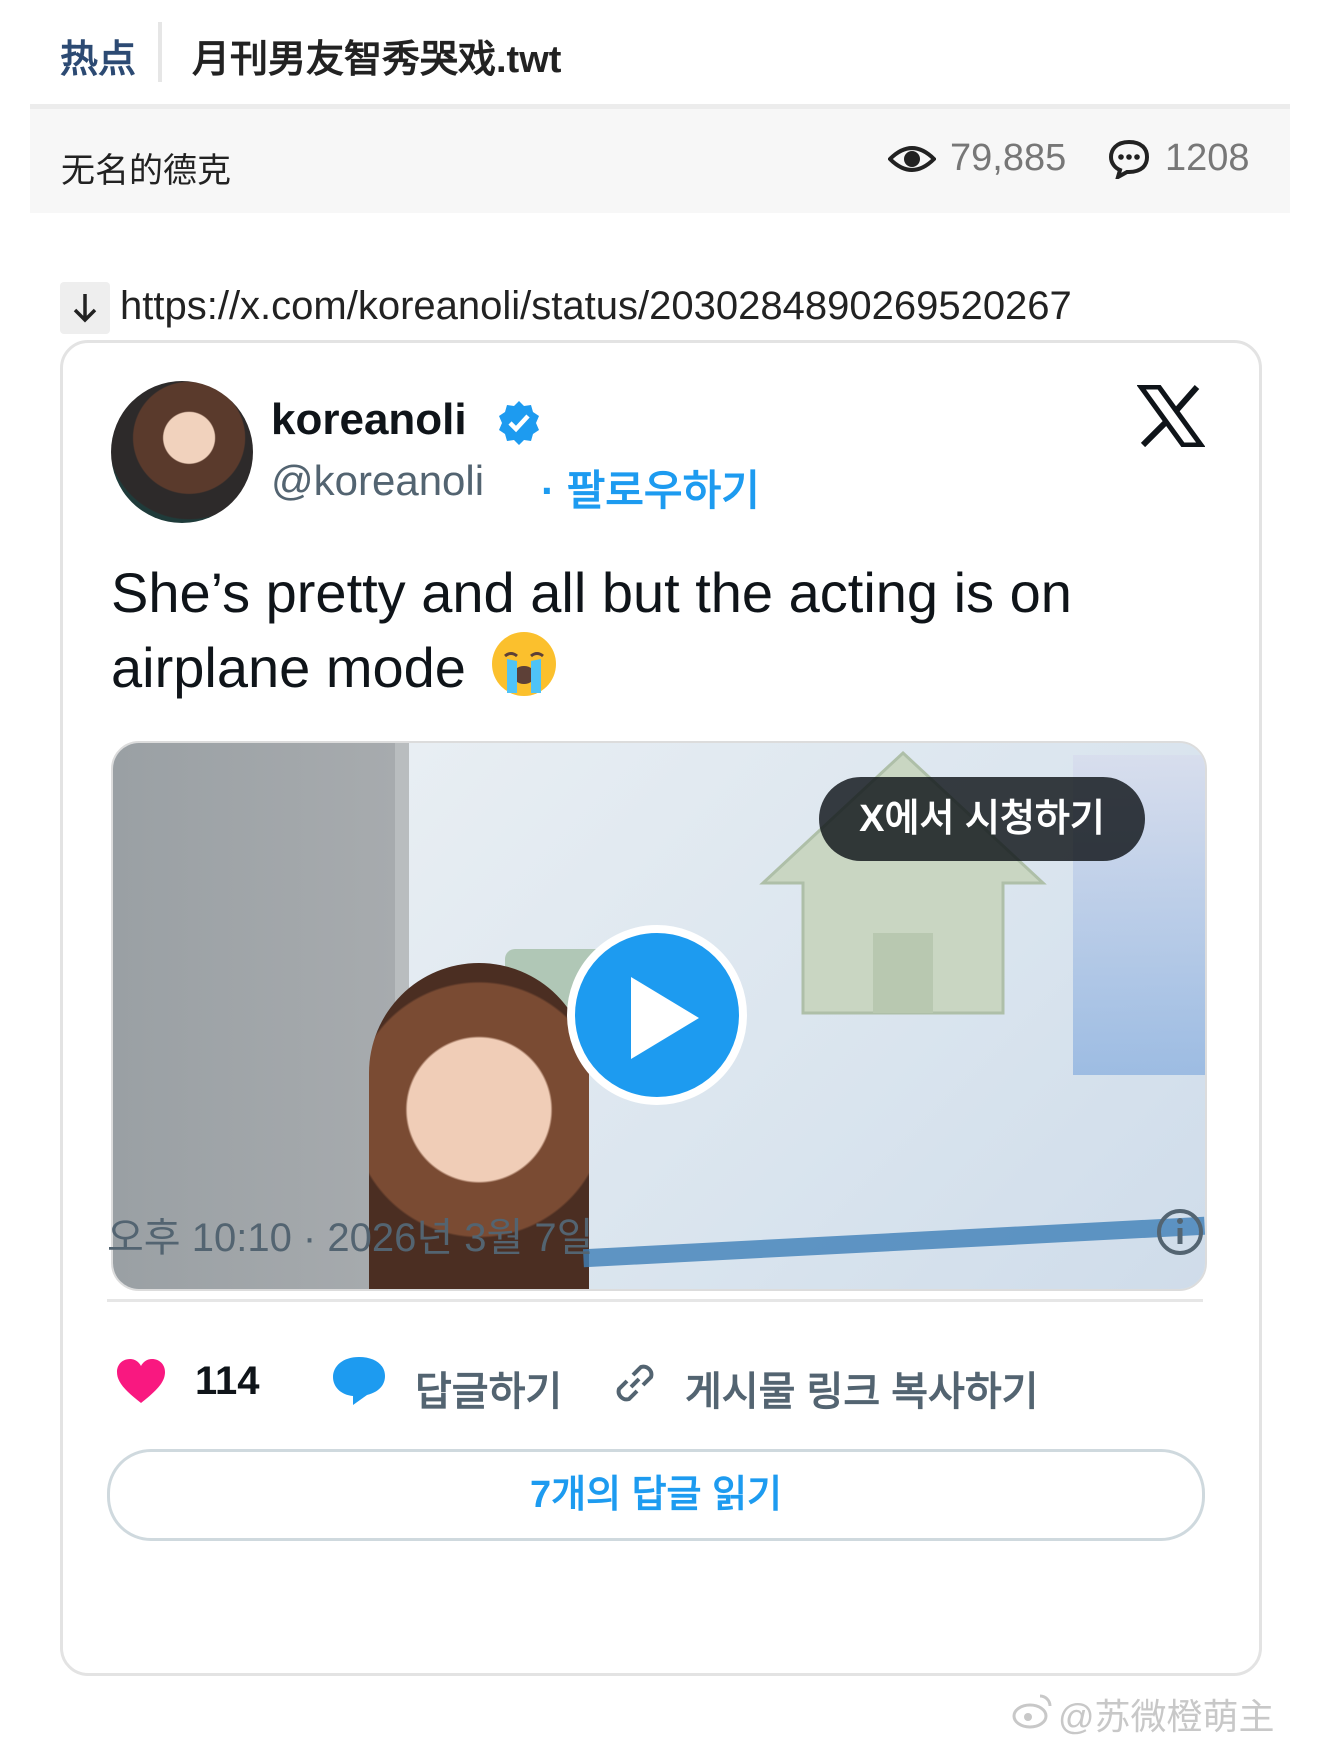 Image resolution: width=1320 pixels, height=1742 pixels. What do you see at coordinates (912, 159) in the screenshot?
I see `eye-icon` at bounding box center [912, 159].